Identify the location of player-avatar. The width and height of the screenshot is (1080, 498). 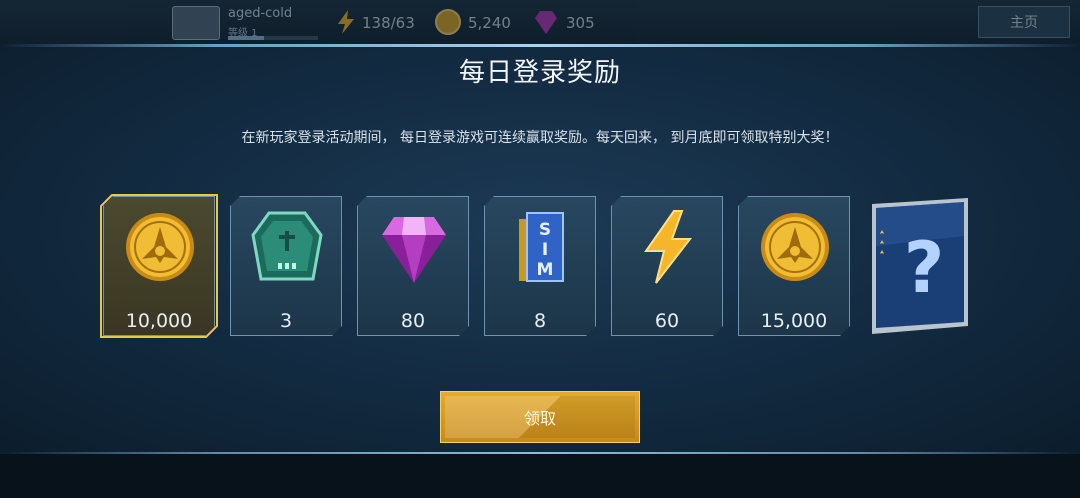
(196, 23).